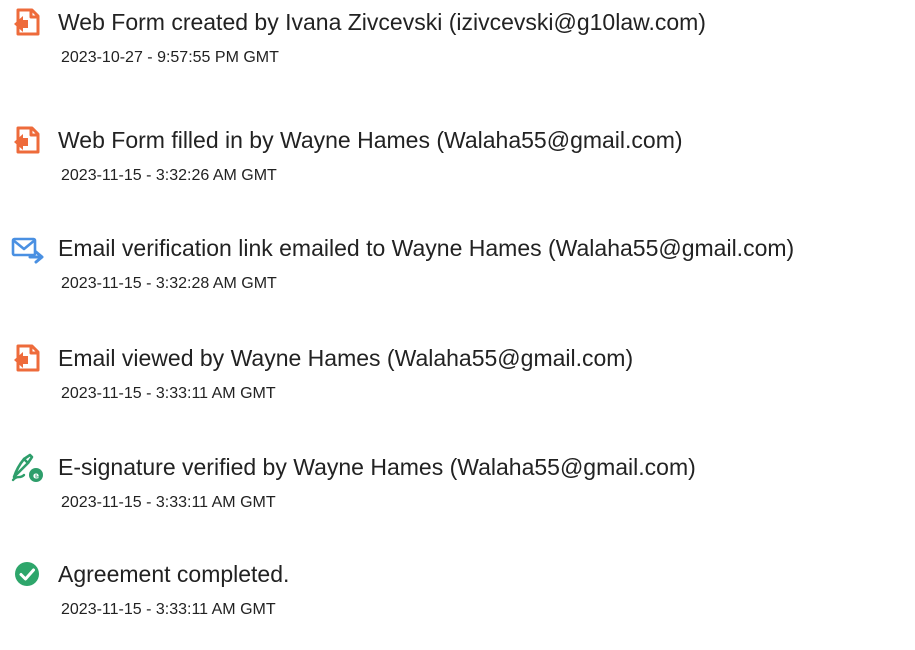 This screenshot has width=915, height=650. Describe the element at coordinates (174, 574) in the screenshot. I see `event-description: Agreement completed.` at that location.